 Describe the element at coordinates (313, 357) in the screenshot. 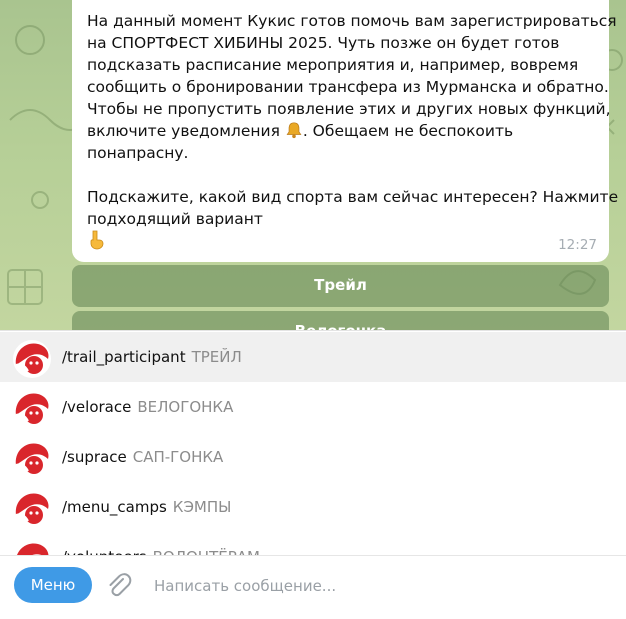

I see `command-item: /trail_participant ТРЕЙЛ` at that location.